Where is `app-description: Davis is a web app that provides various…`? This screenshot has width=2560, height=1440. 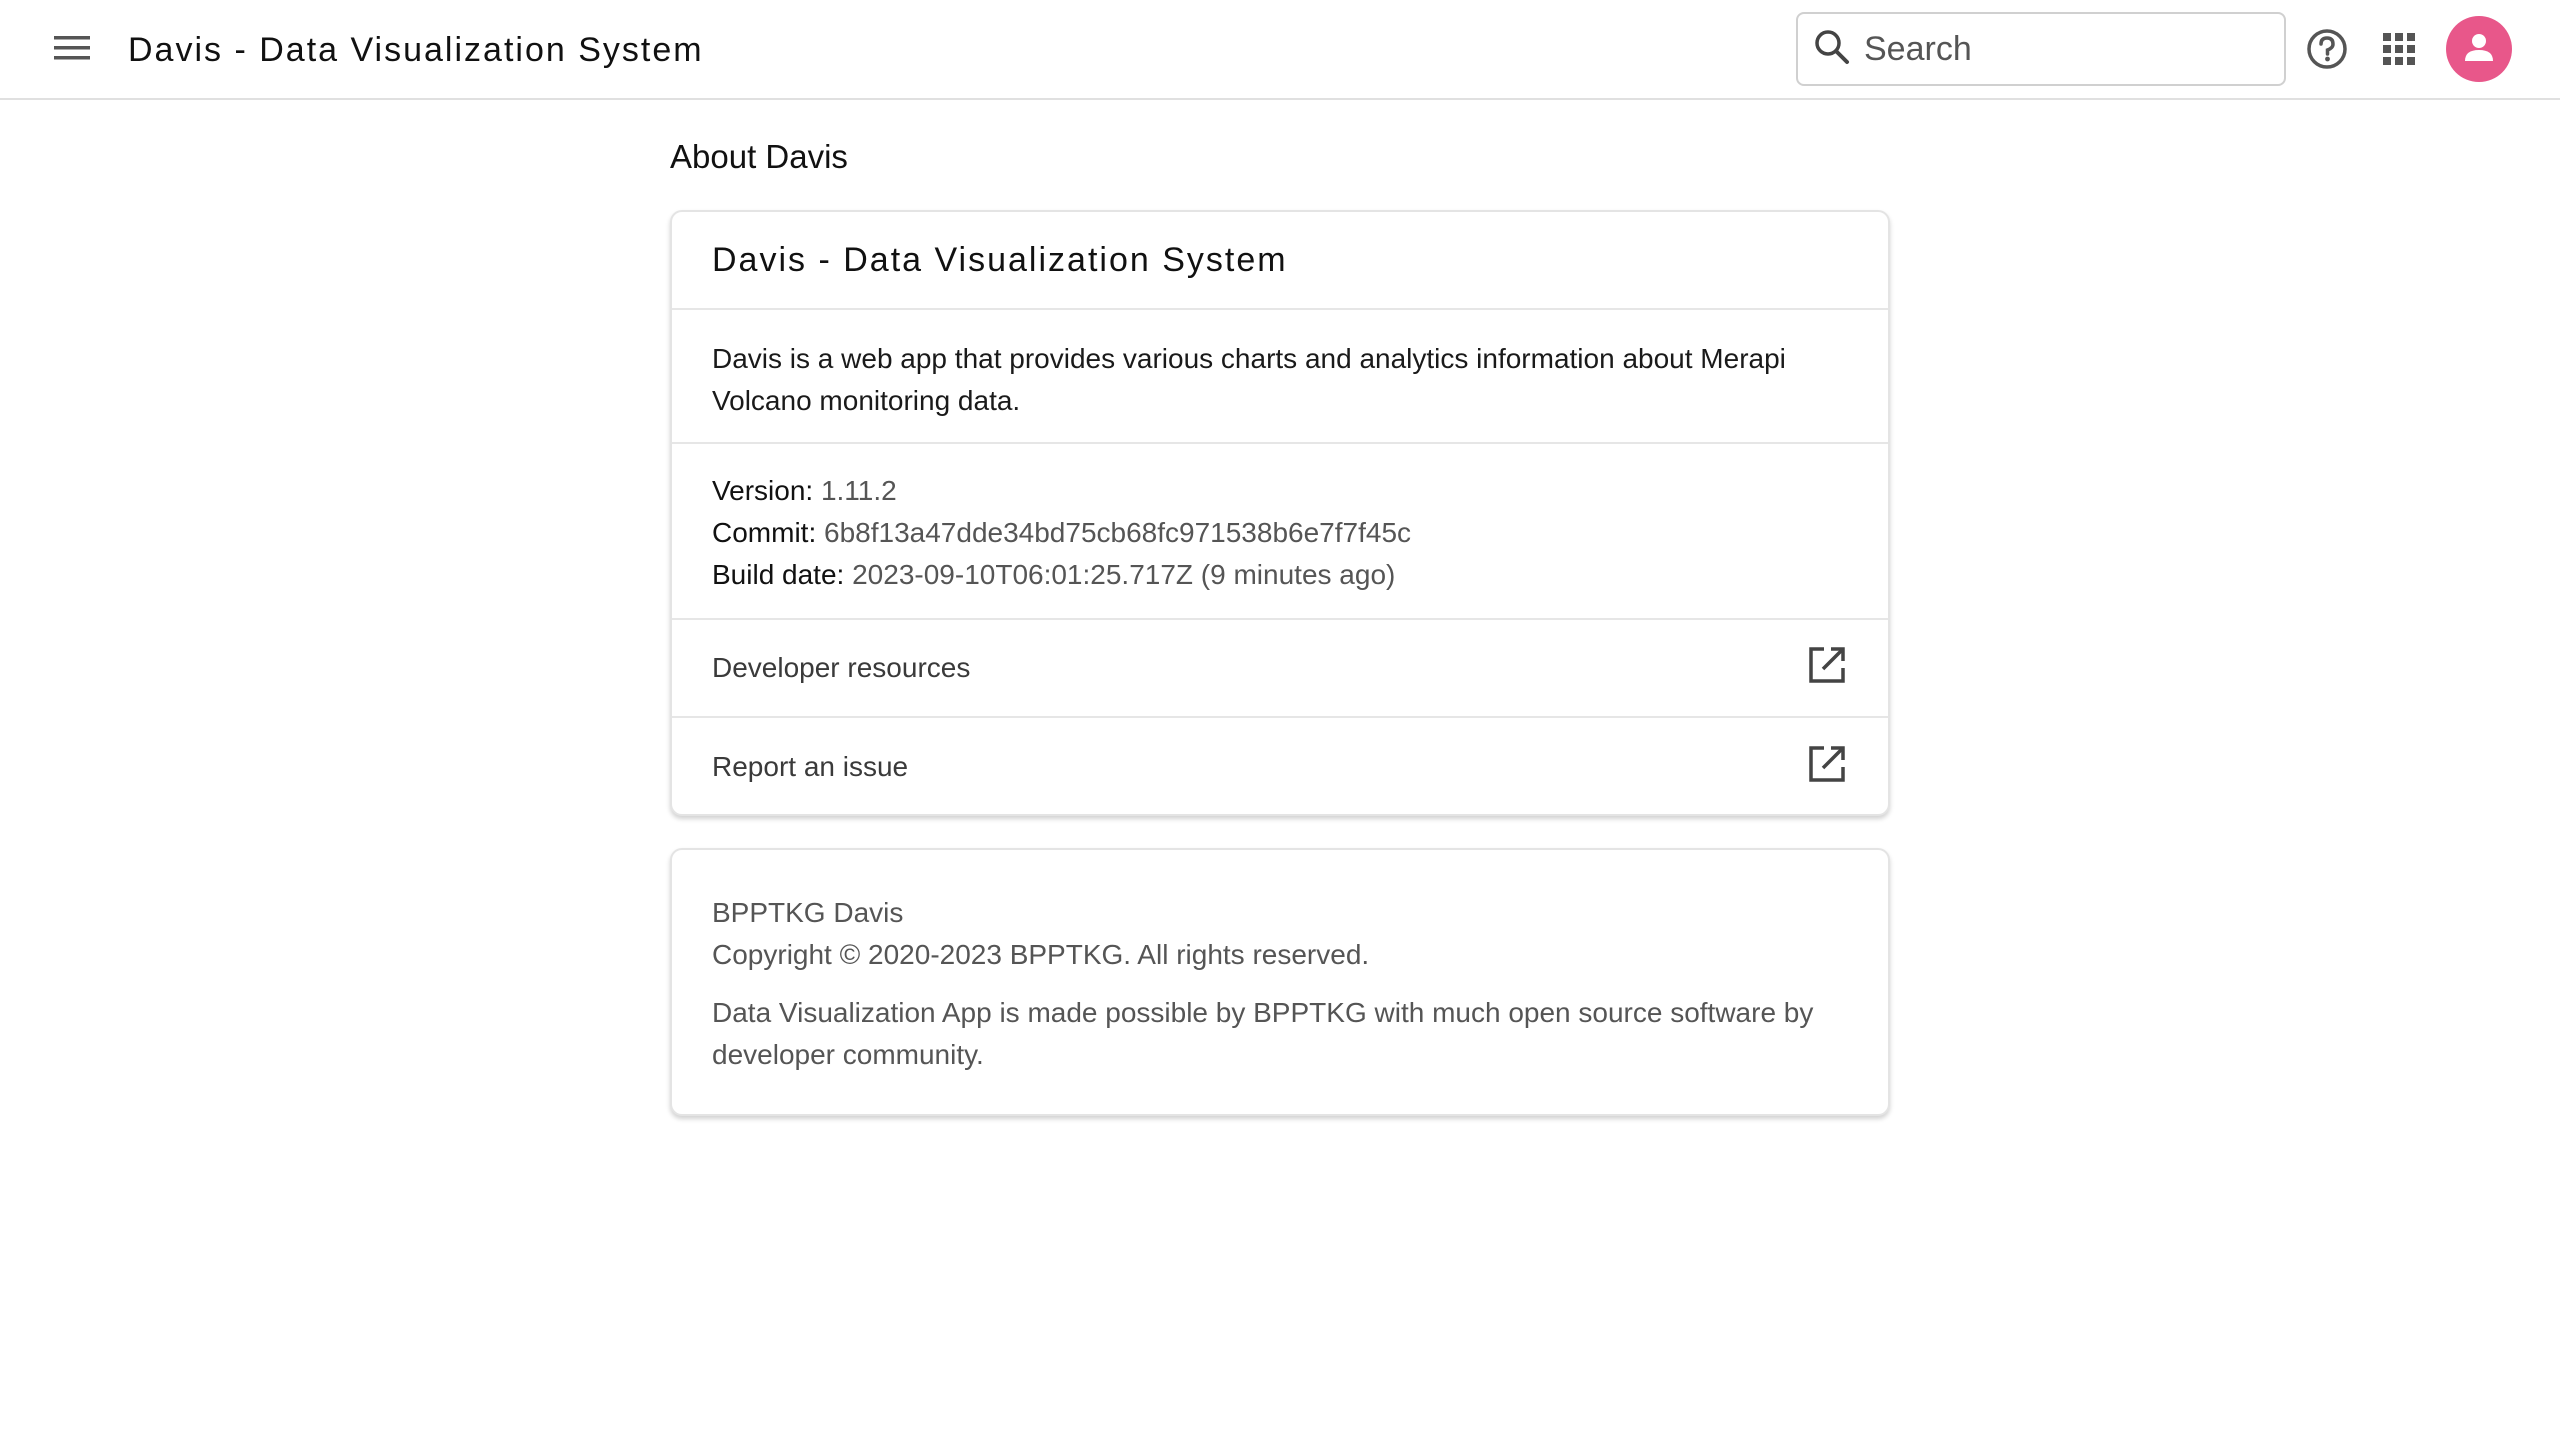
app-description: Davis is a web app that provides various… is located at coordinates (1280, 377).